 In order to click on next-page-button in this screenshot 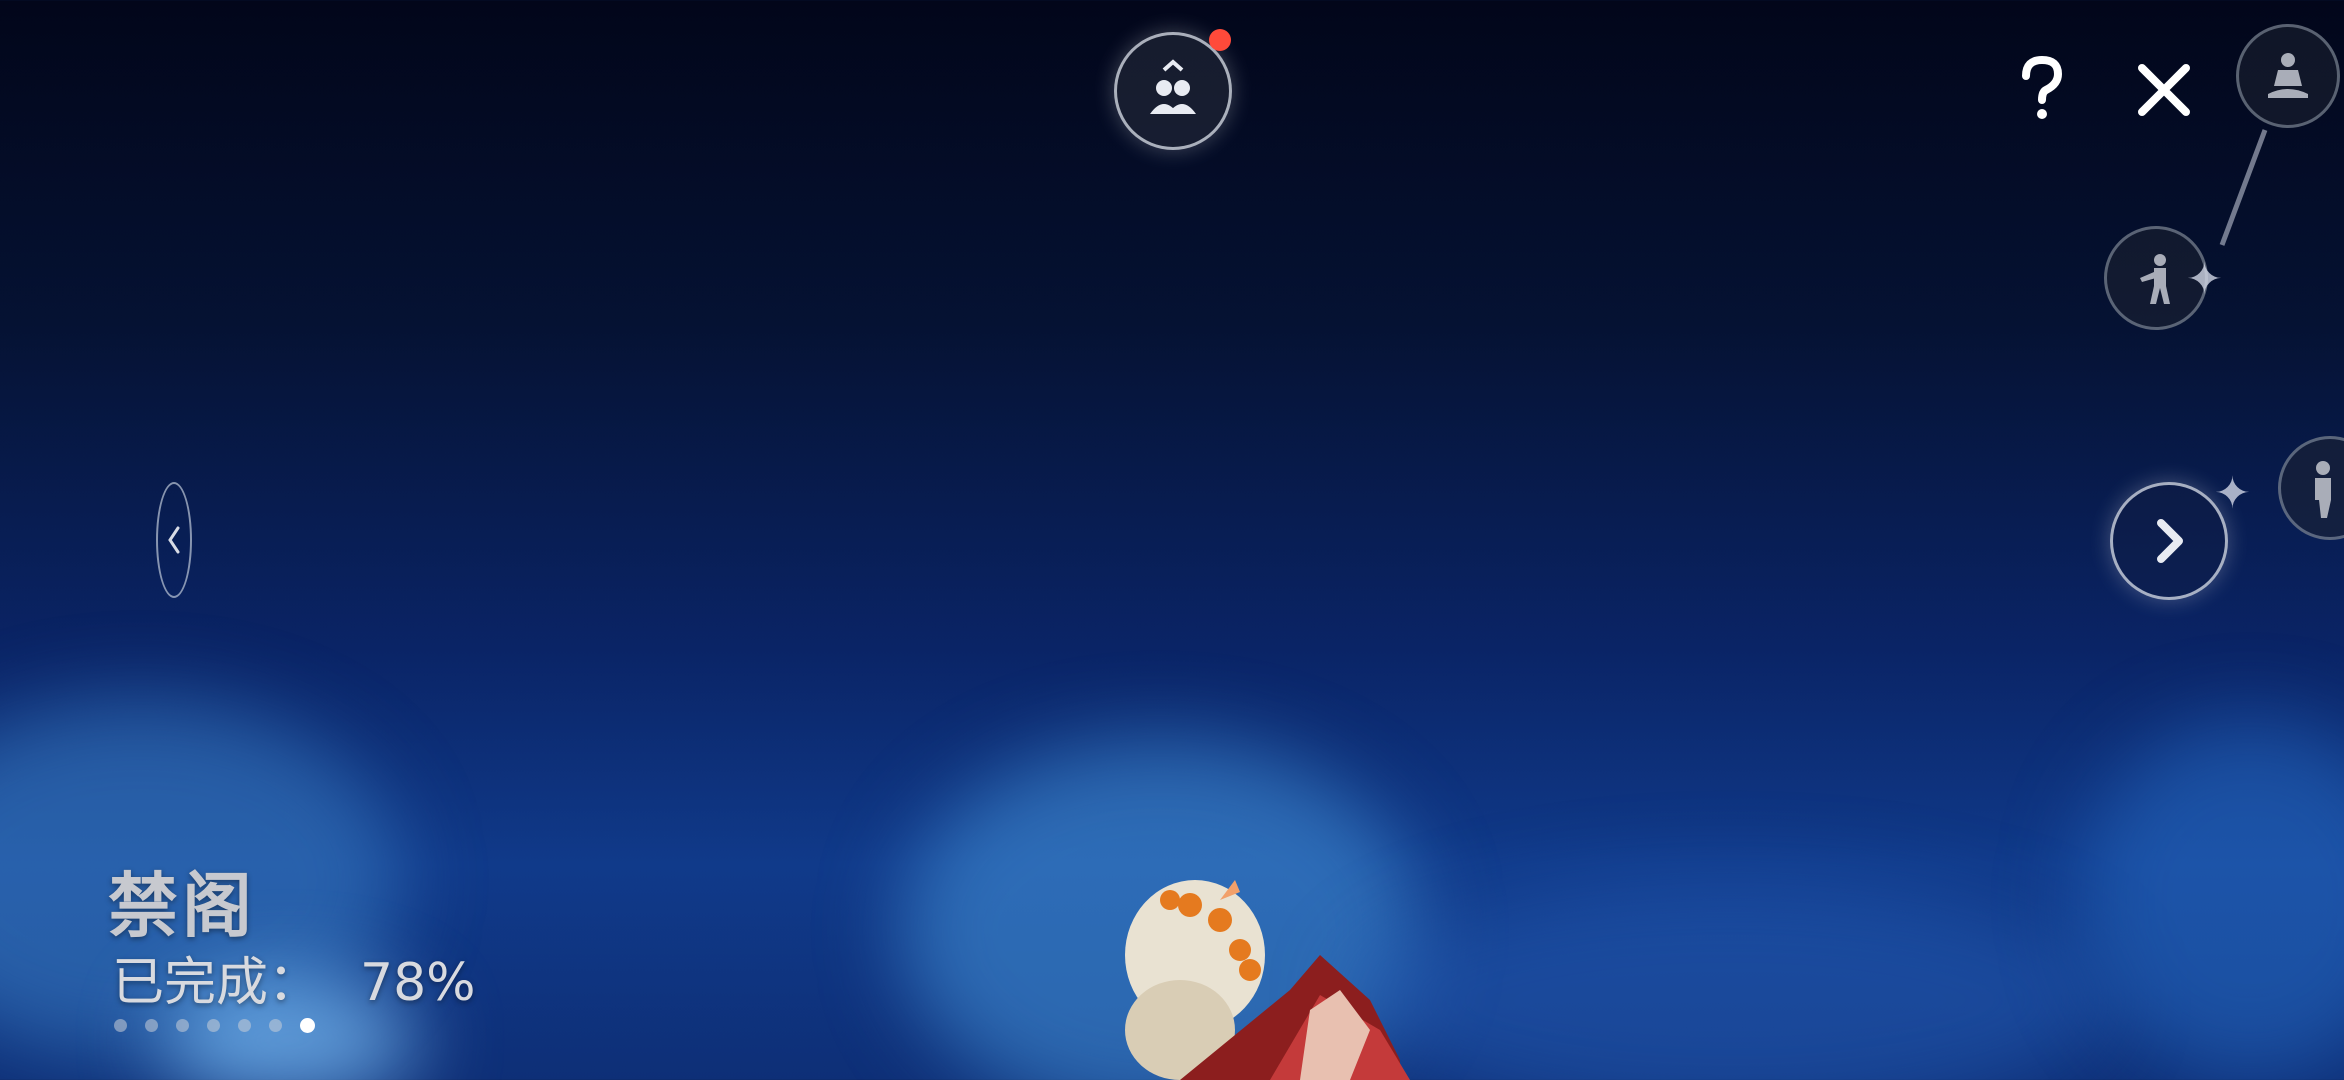, I will do `click(2169, 541)`.